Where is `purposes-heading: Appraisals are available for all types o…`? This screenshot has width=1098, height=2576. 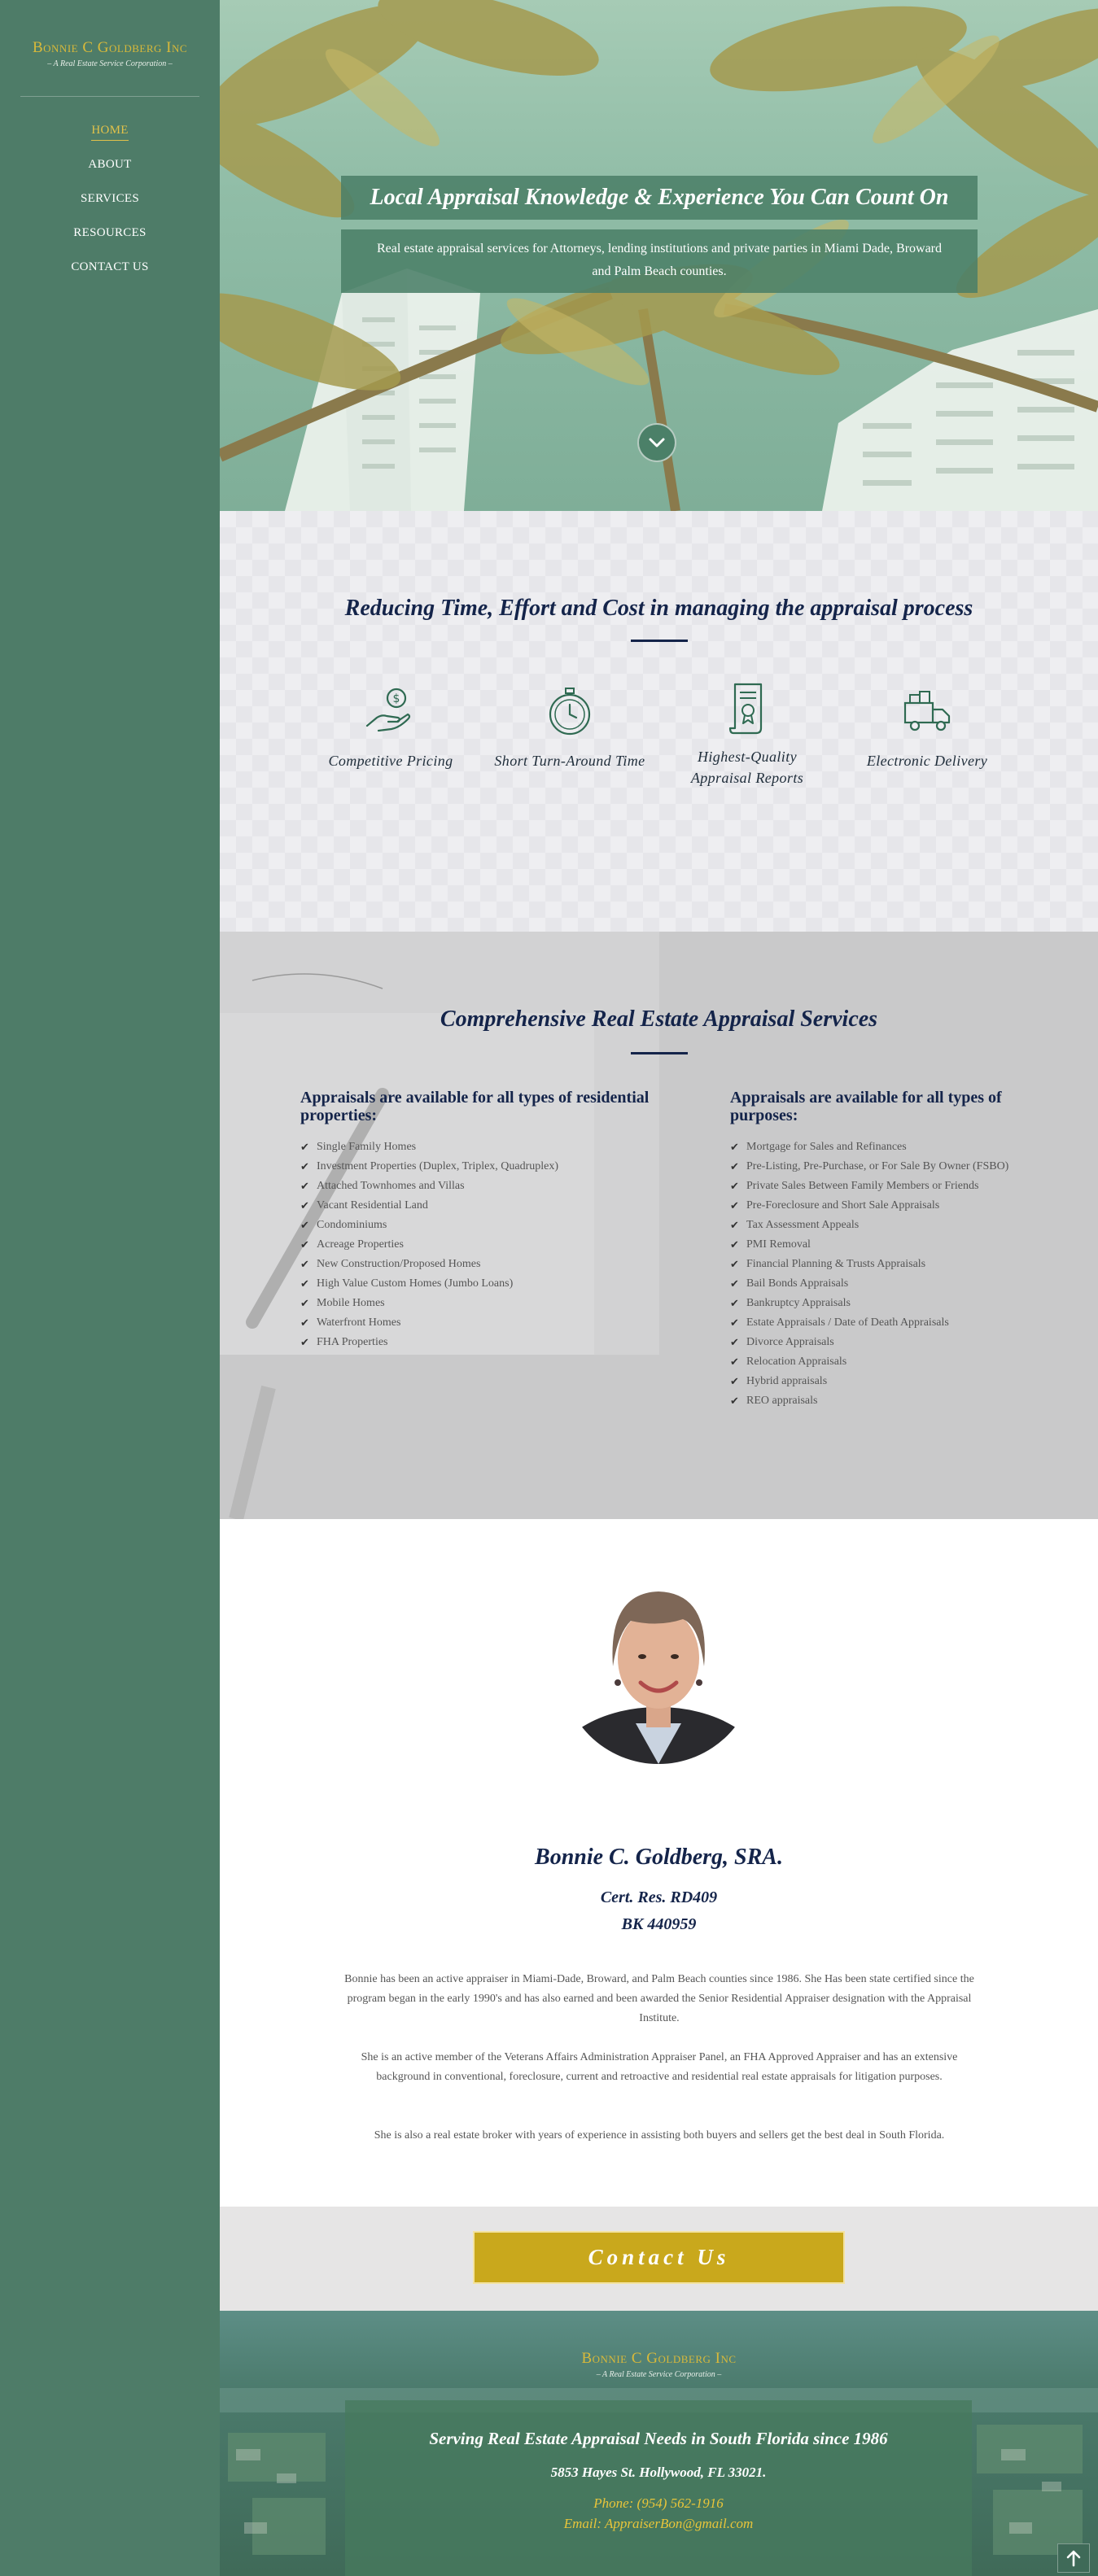 purposes-heading: Appraisals are available for all types o… is located at coordinates (866, 1106).